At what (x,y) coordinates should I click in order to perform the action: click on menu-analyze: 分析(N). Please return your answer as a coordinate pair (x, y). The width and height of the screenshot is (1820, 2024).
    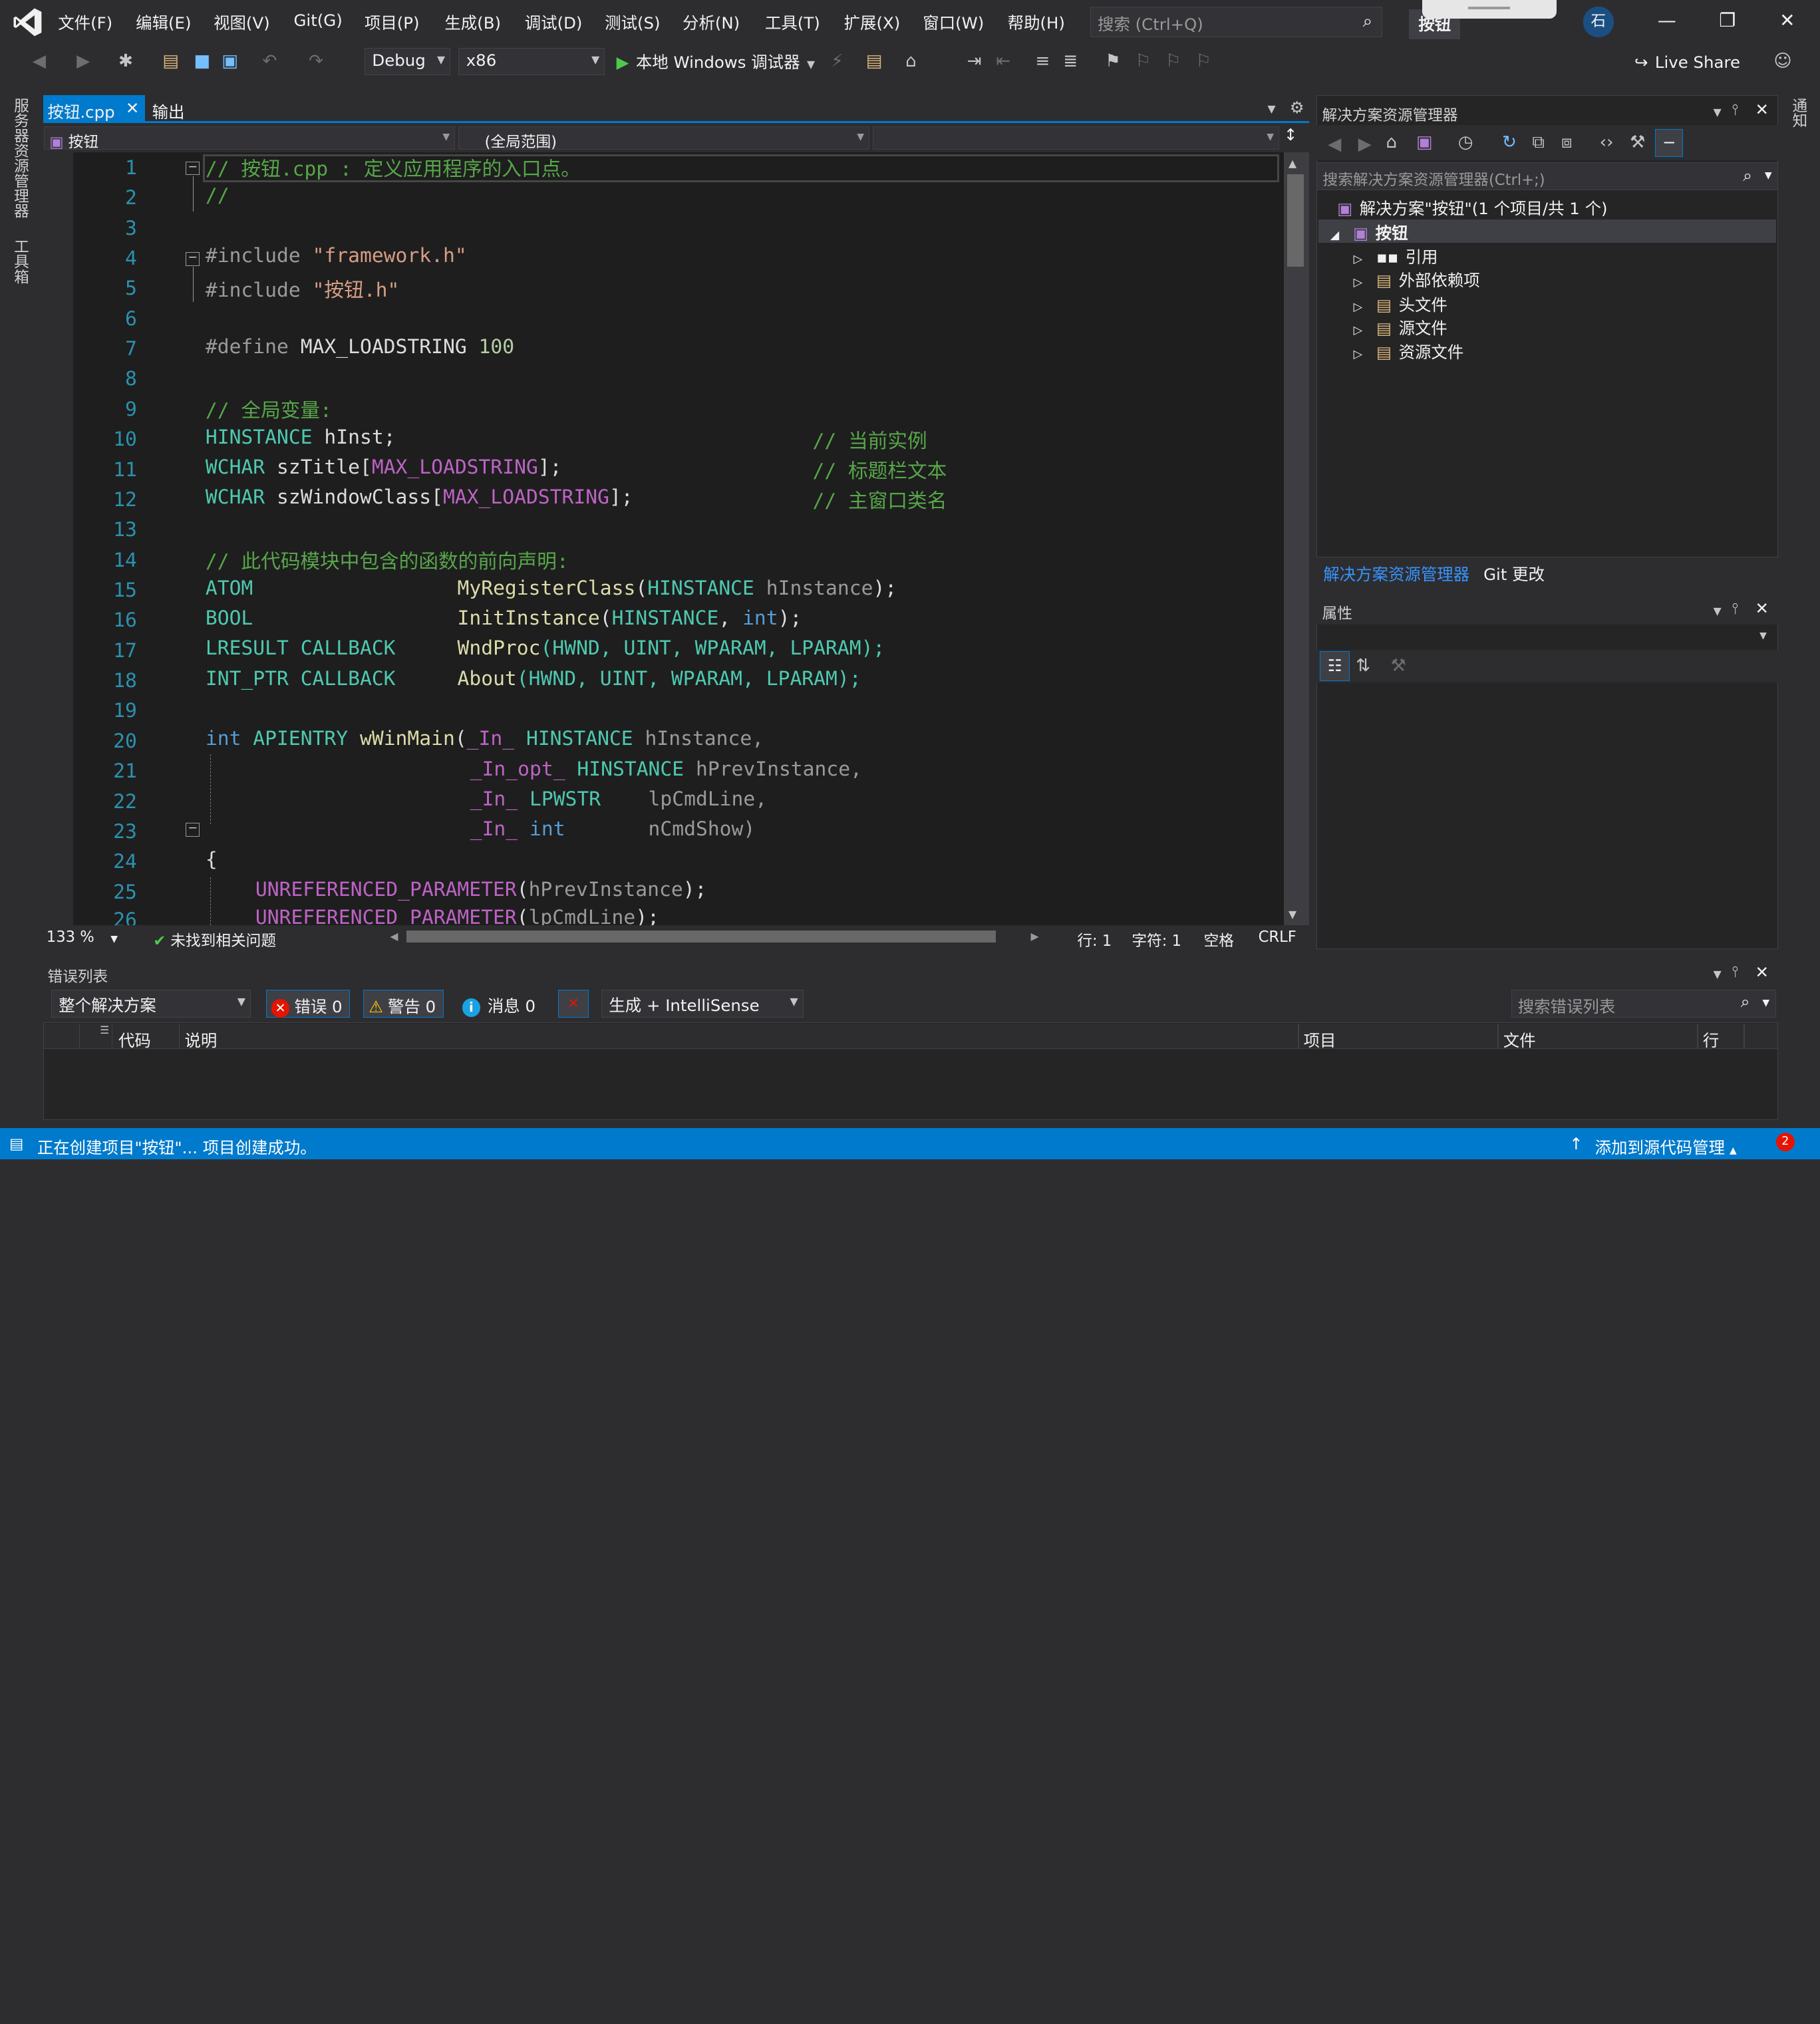
    Looking at the image, I should click on (711, 22).